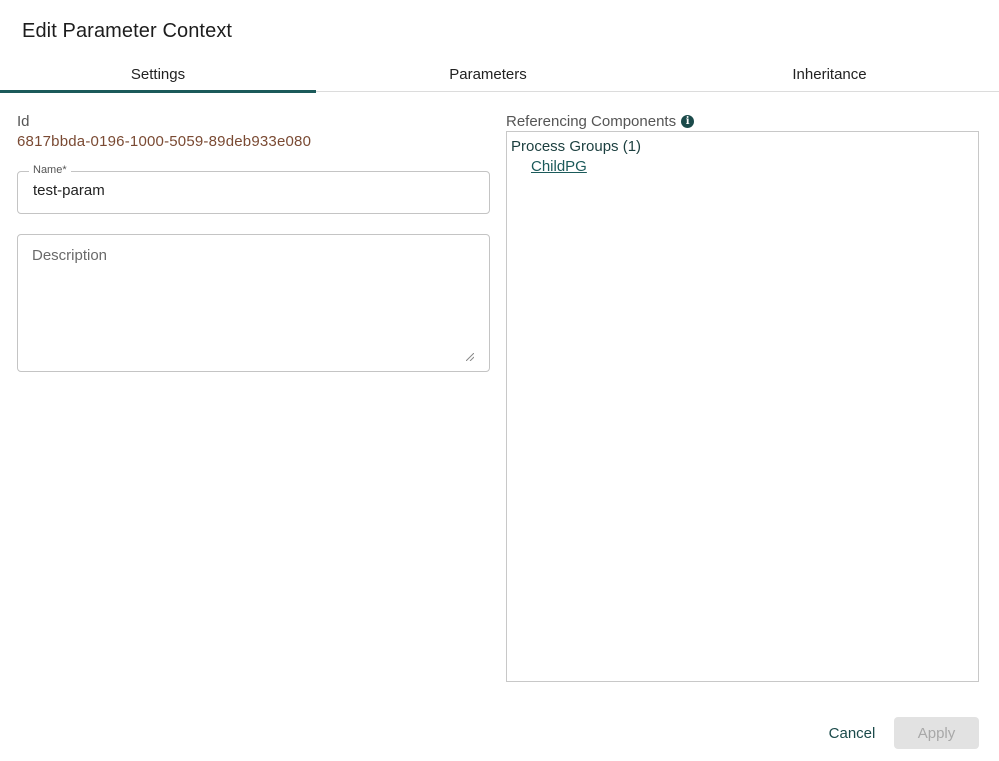  I want to click on tab-inheritance: Inheritance, so click(829, 74).